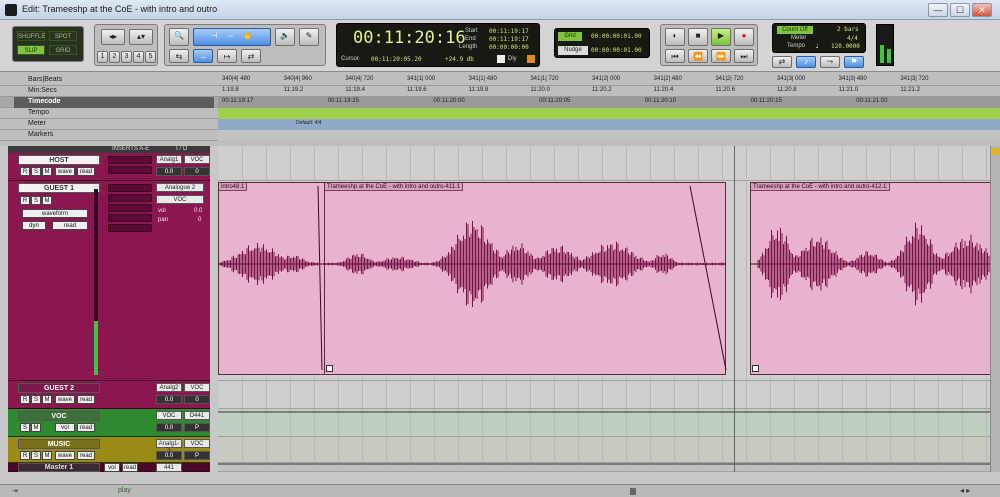 This screenshot has height=497, width=1000. What do you see at coordinates (806, 62) in the screenshot?
I see `click-metronome-icon: ♪` at bounding box center [806, 62].